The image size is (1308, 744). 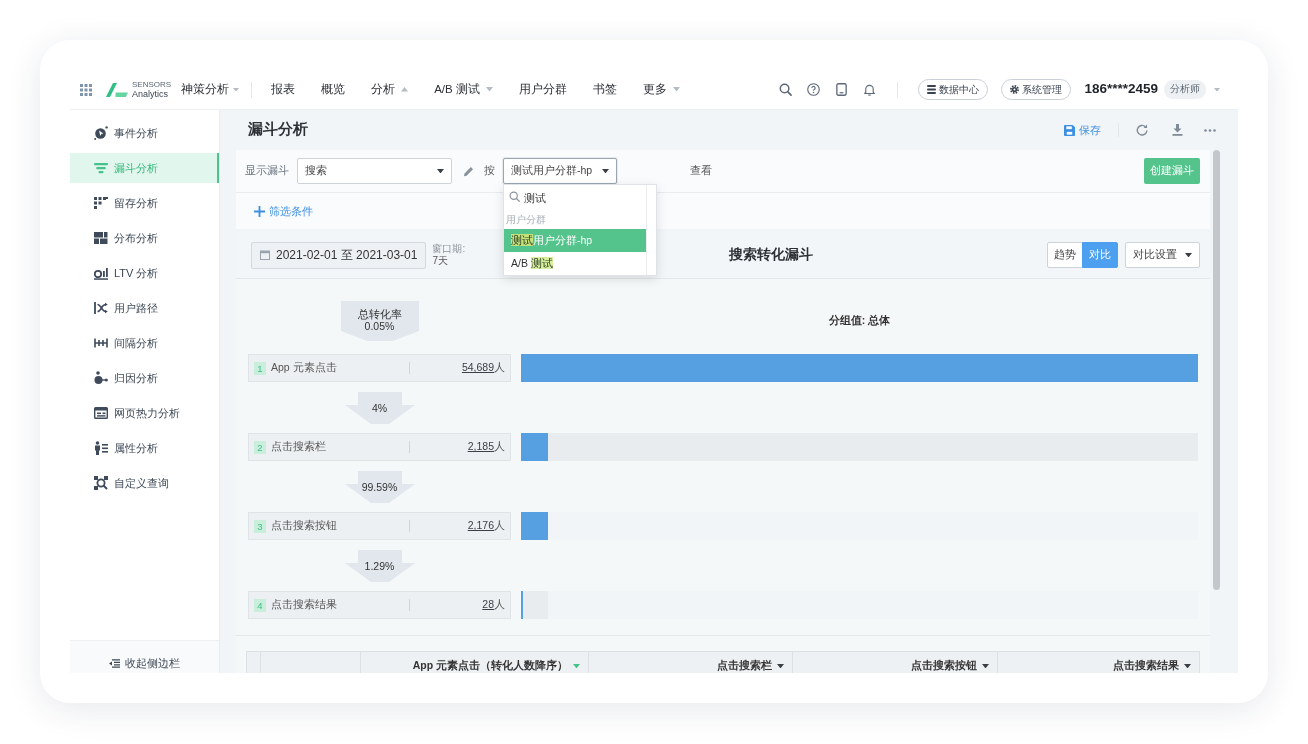 What do you see at coordinates (374, 171) in the screenshot?
I see `funnel-select: 搜索` at bounding box center [374, 171].